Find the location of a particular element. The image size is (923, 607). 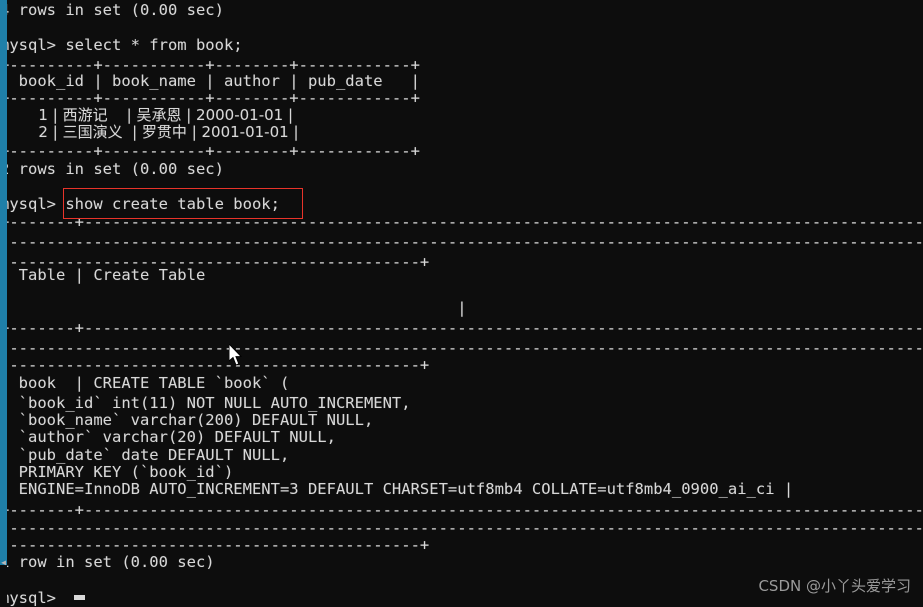

terminal-line: | is located at coordinates (233, 308).